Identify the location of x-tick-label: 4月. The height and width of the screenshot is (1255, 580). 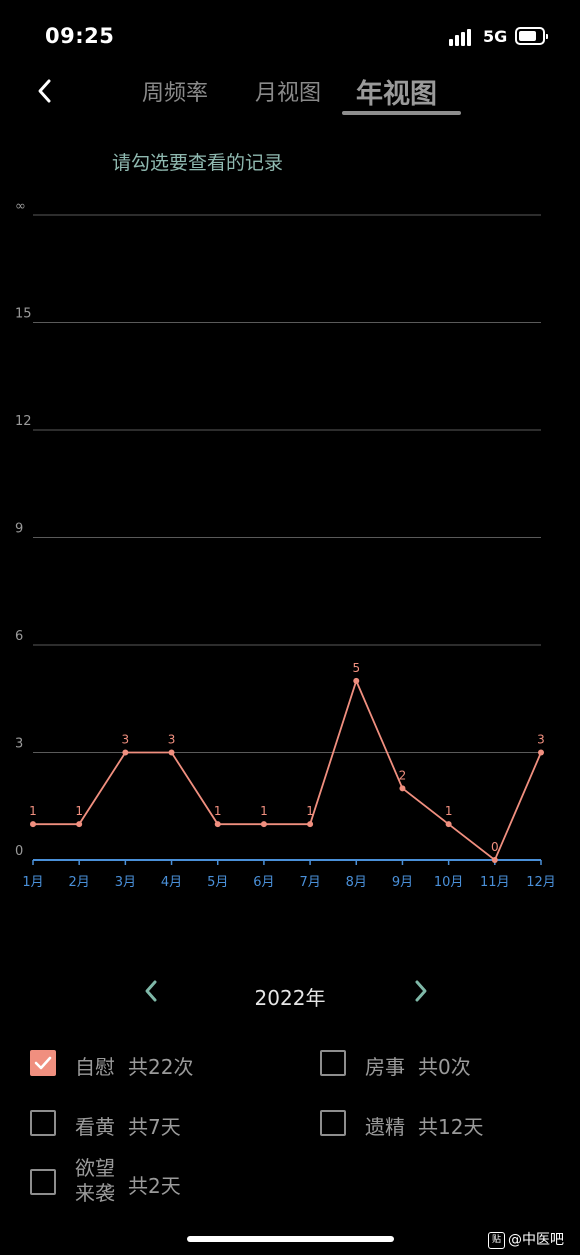
(171, 882).